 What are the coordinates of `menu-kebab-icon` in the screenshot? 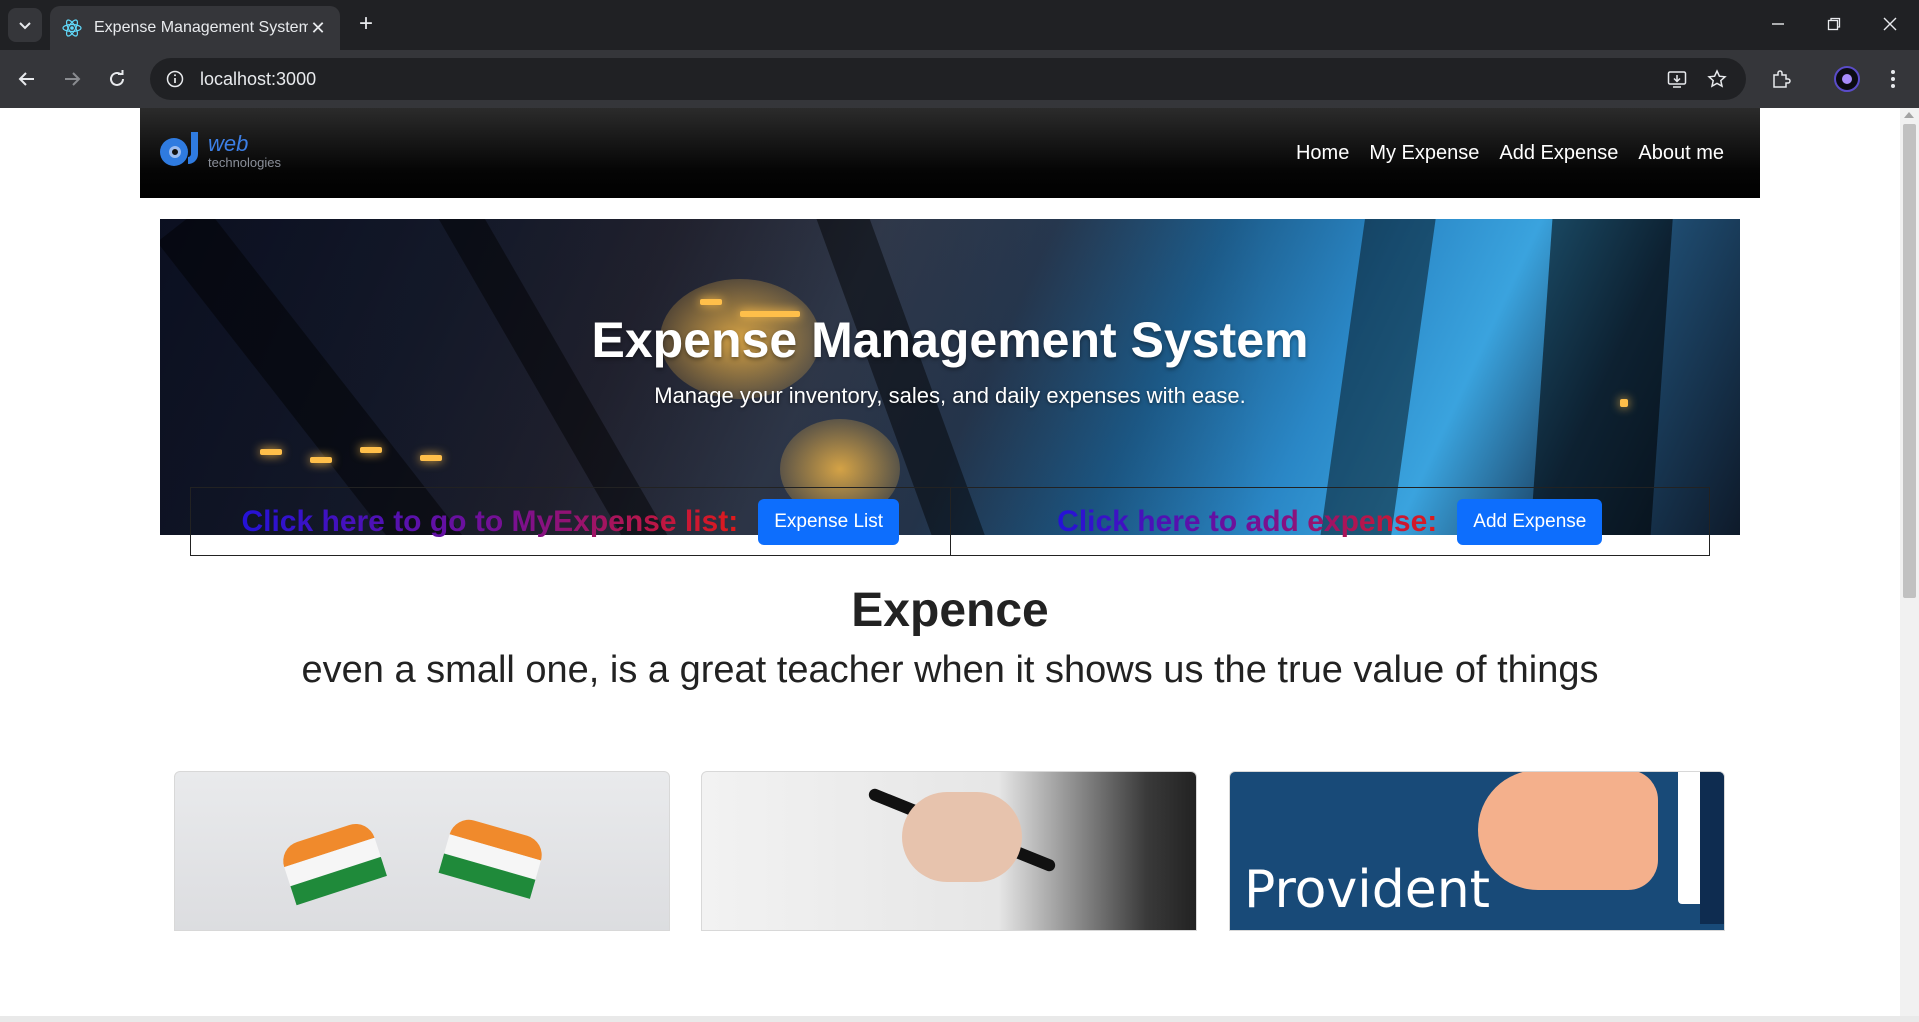 It's located at (1893, 79).